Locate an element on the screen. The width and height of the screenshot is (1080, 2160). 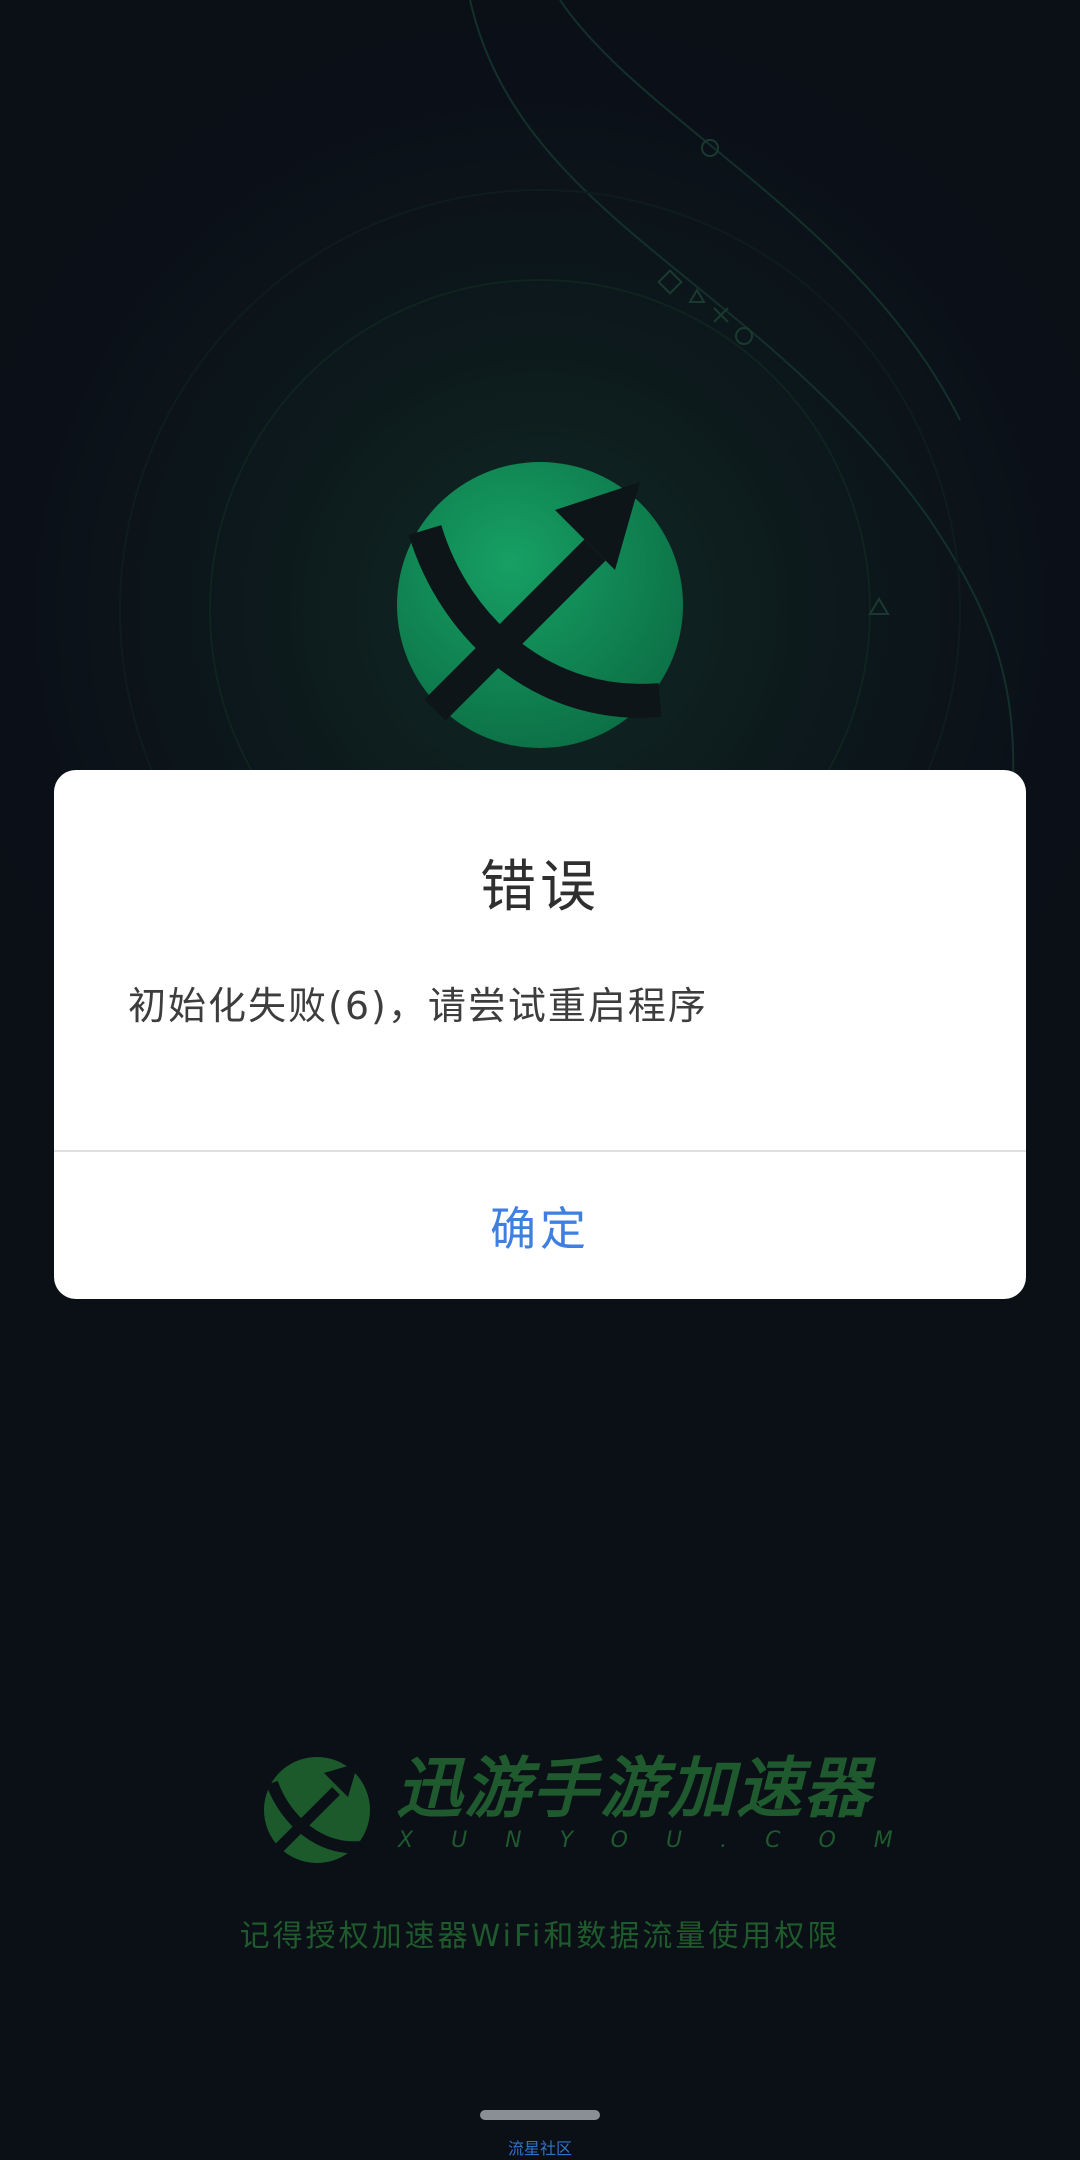
permission-hint: 记得授权加速器WiFi和数据流量使用权限 is located at coordinates (540, 1936).